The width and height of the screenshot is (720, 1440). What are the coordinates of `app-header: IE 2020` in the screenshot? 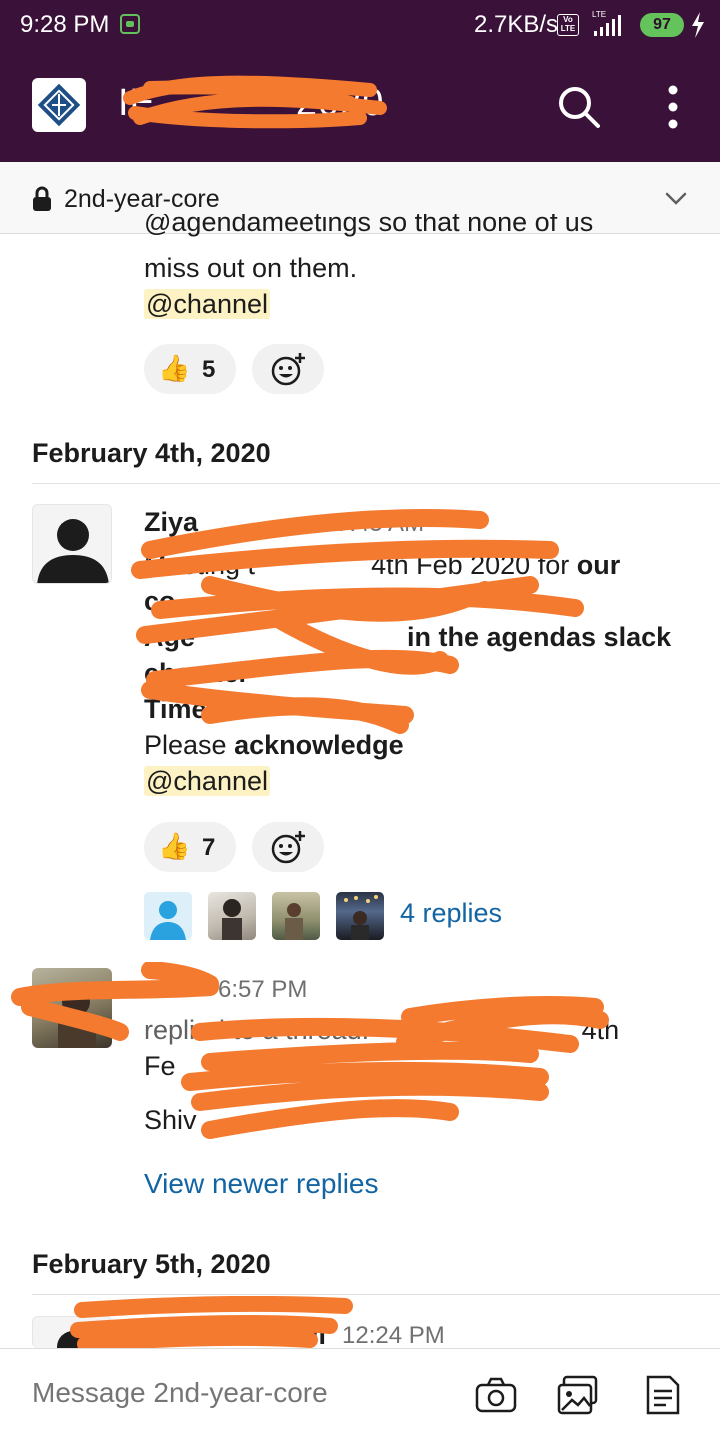 It's located at (360, 106).